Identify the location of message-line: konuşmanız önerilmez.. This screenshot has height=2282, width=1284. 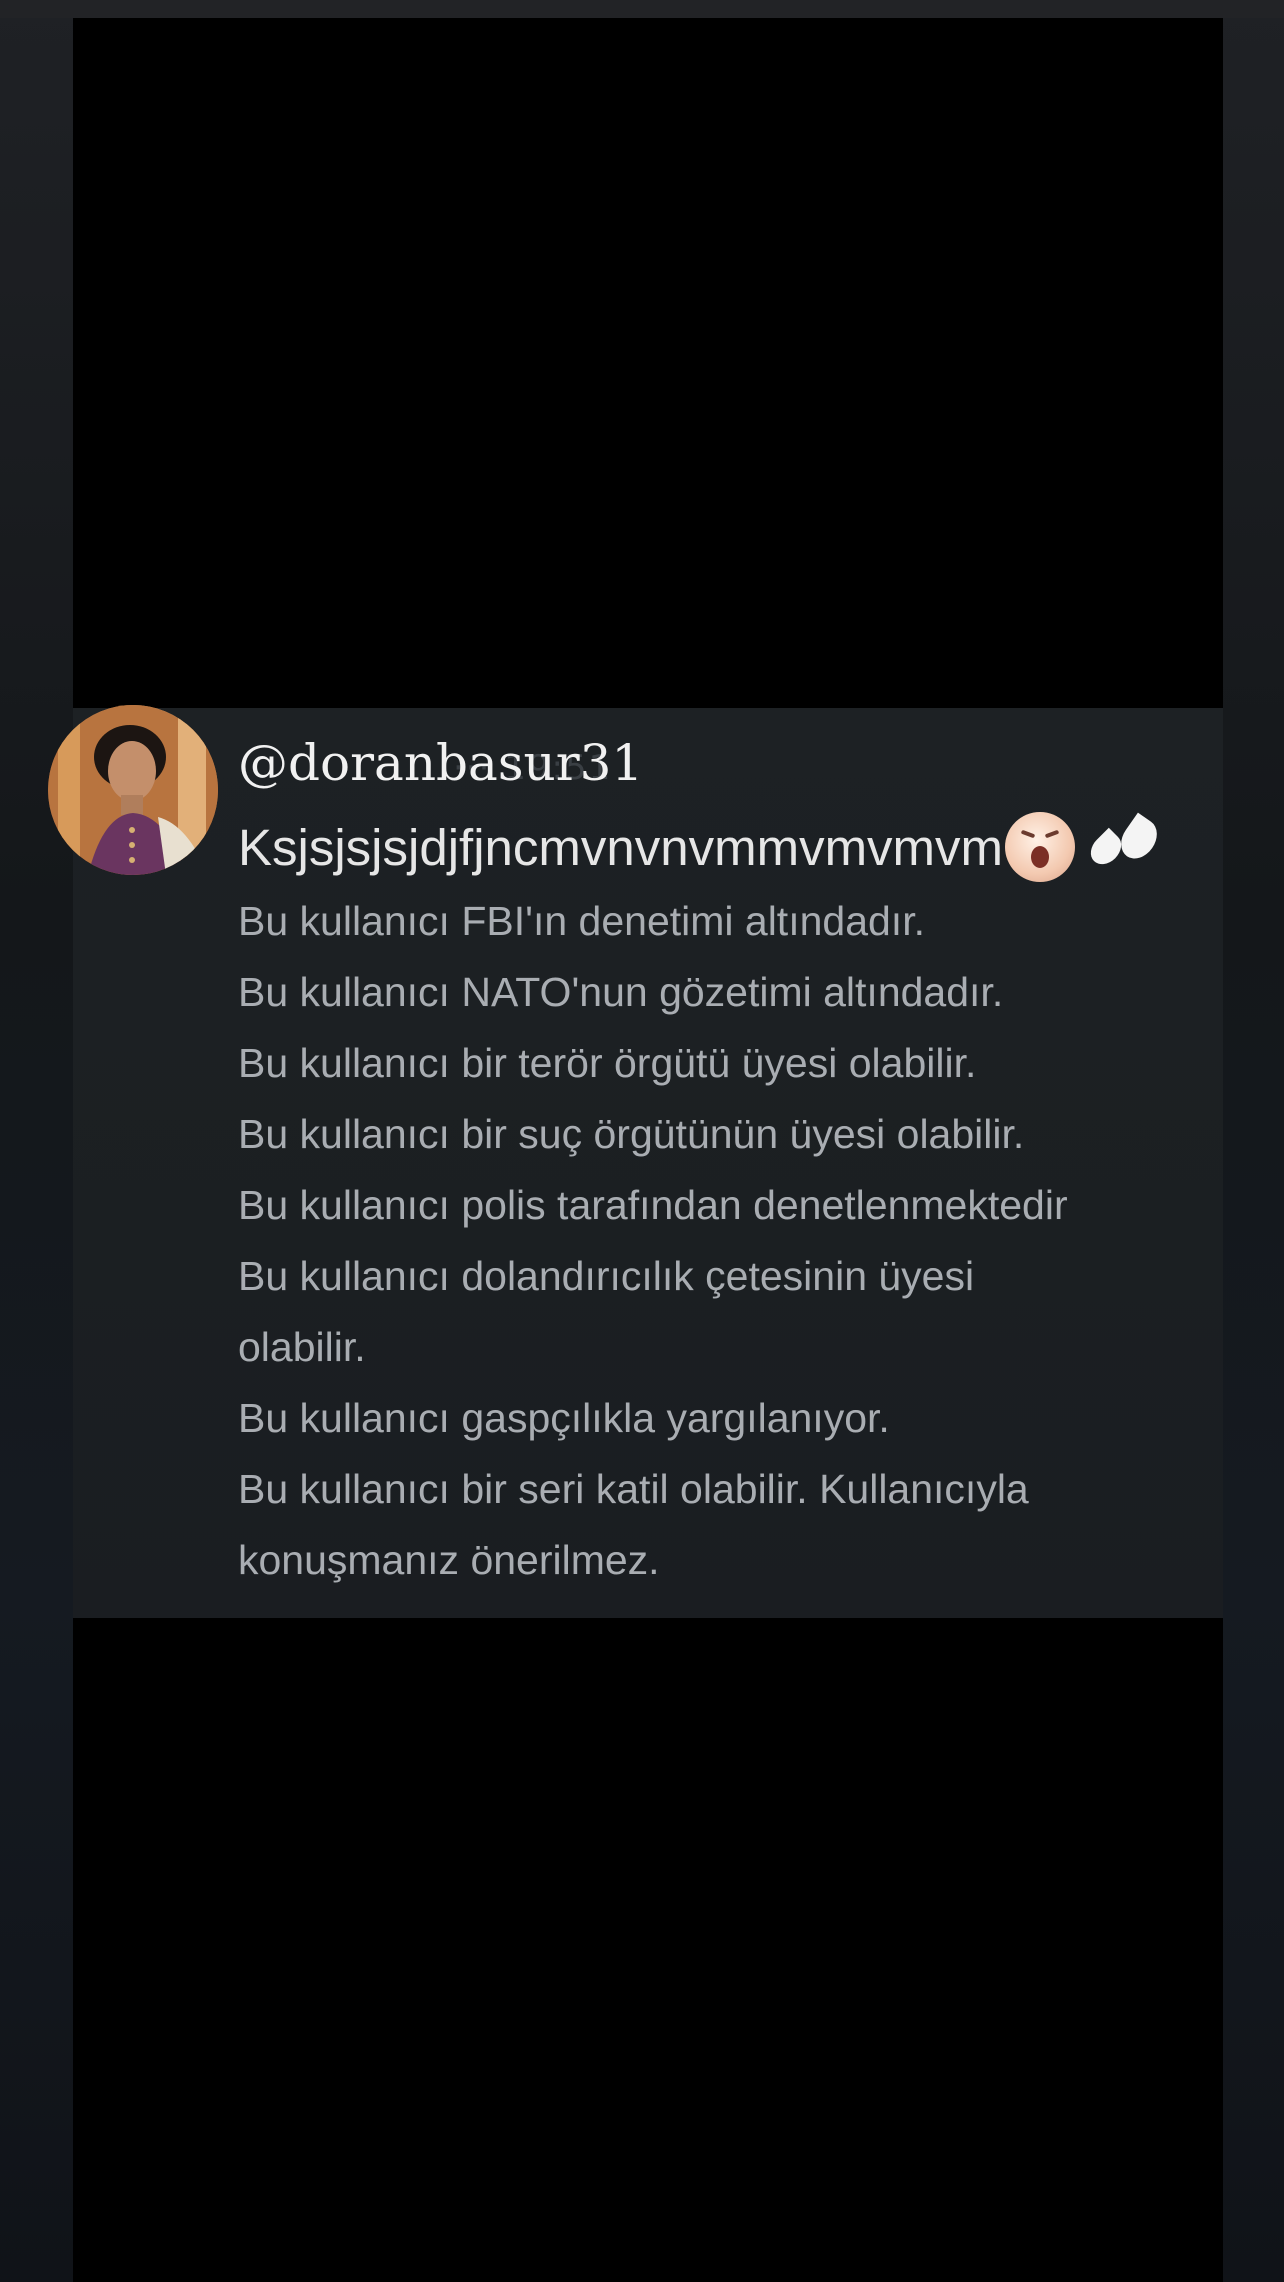
(449, 1560).